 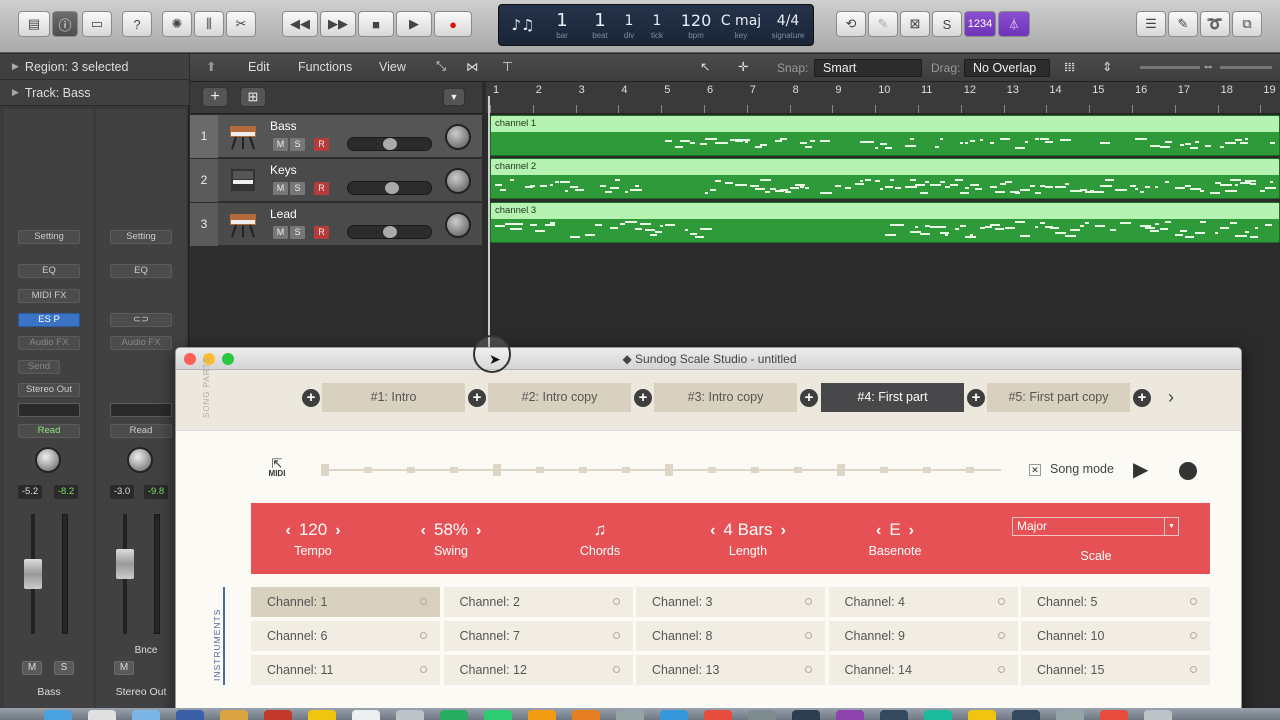 What do you see at coordinates (65, 24) in the screenshot?
I see `inspector-button: ⓘ` at bounding box center [65, 24].